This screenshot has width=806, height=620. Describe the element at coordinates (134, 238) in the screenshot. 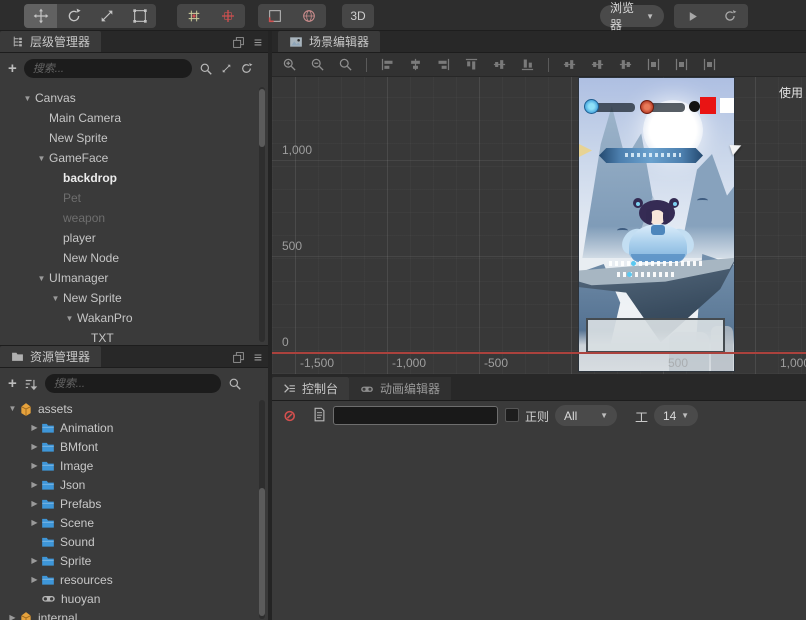

I see `tree-item-player: ▼player` at that location.